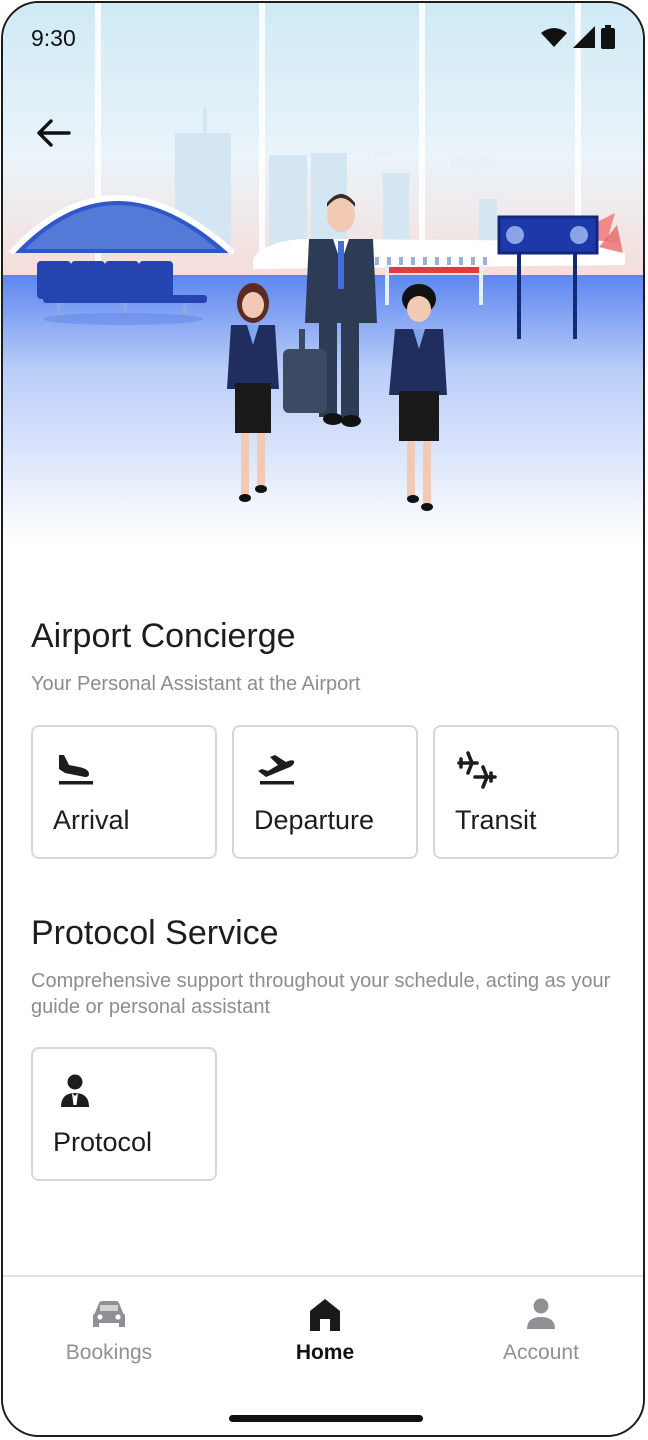  Describe the element at coordinates (109, 1335) in the screenshot. I see `nav-bookings: Bookings` at that location.